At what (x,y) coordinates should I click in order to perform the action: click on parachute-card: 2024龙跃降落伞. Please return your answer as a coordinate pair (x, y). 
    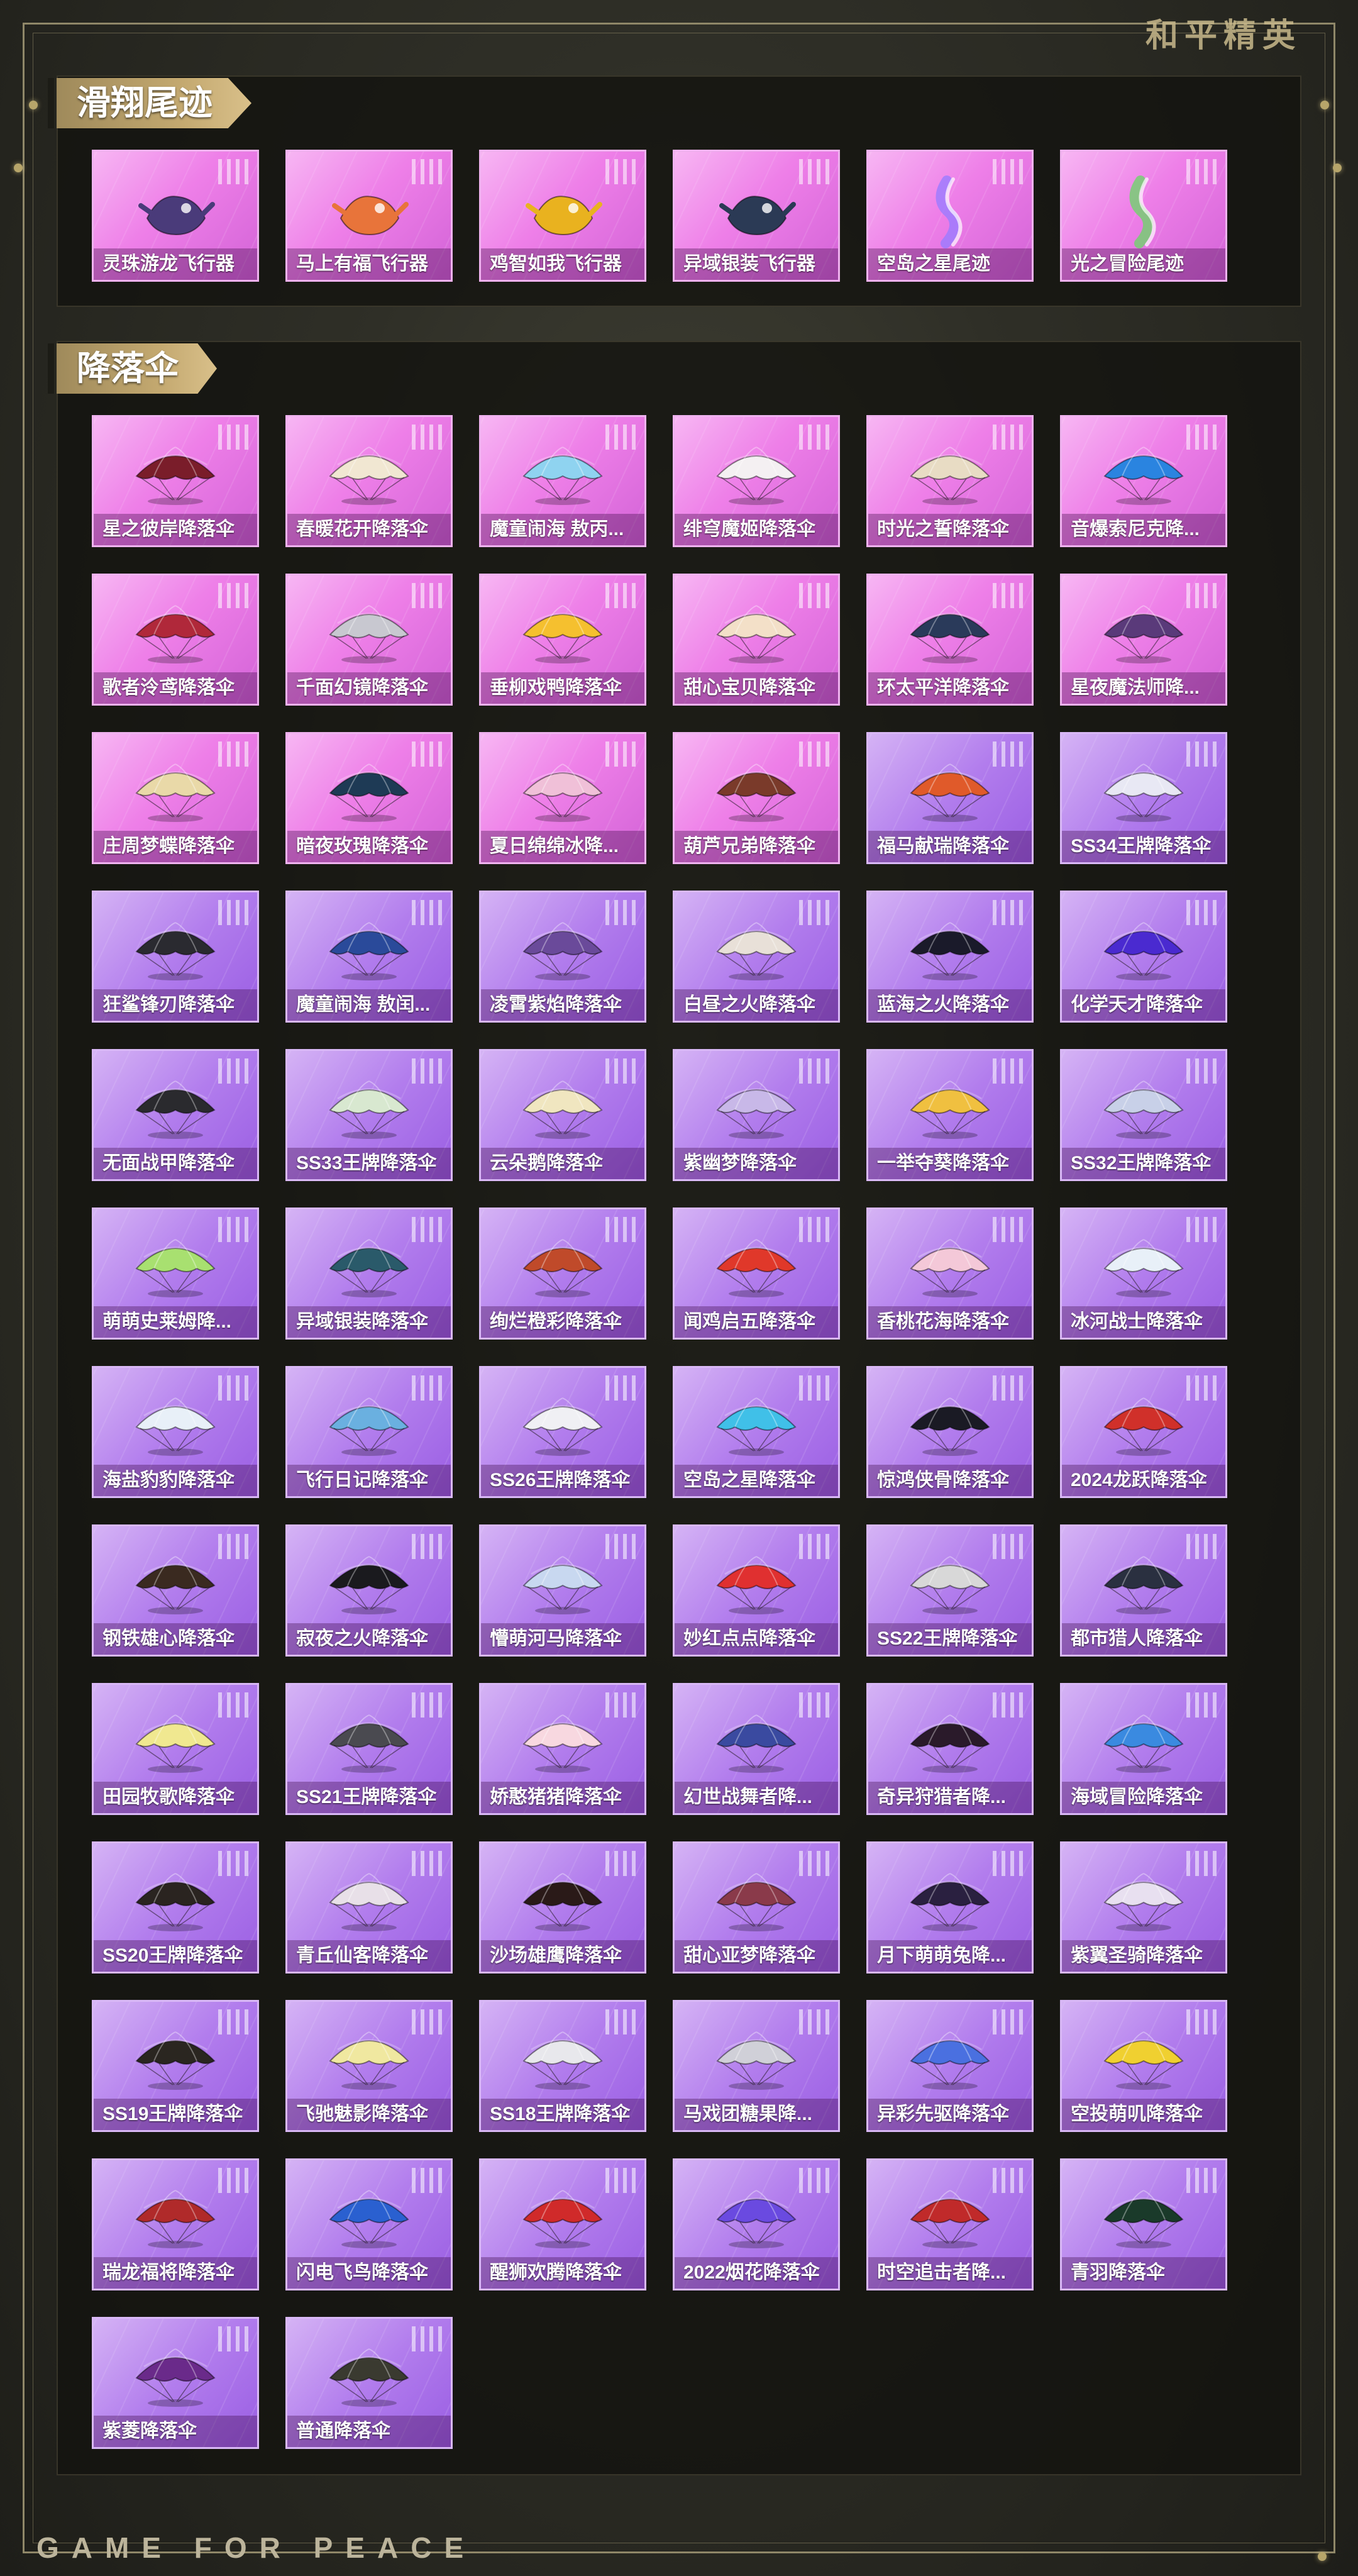
    Looking at the image, I should click on (1143, 1432).